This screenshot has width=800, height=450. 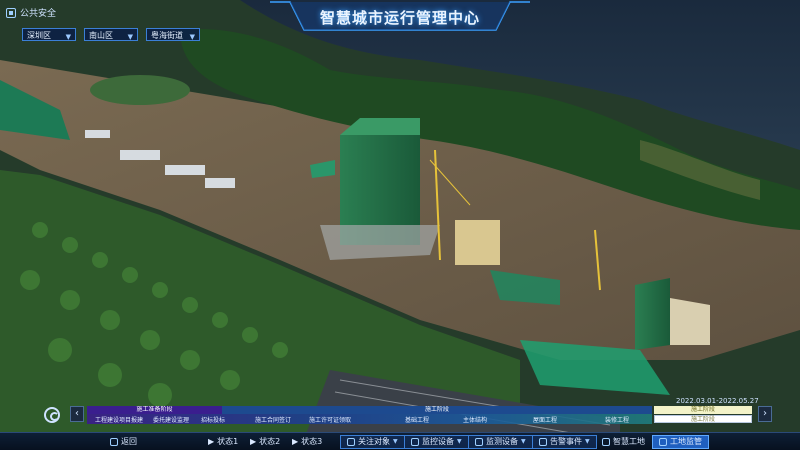 What do you see at coordinates (101, 35) in the screenshot?
I see `subdistrict-select-value: 南山区` at bounding box center [101, 35].